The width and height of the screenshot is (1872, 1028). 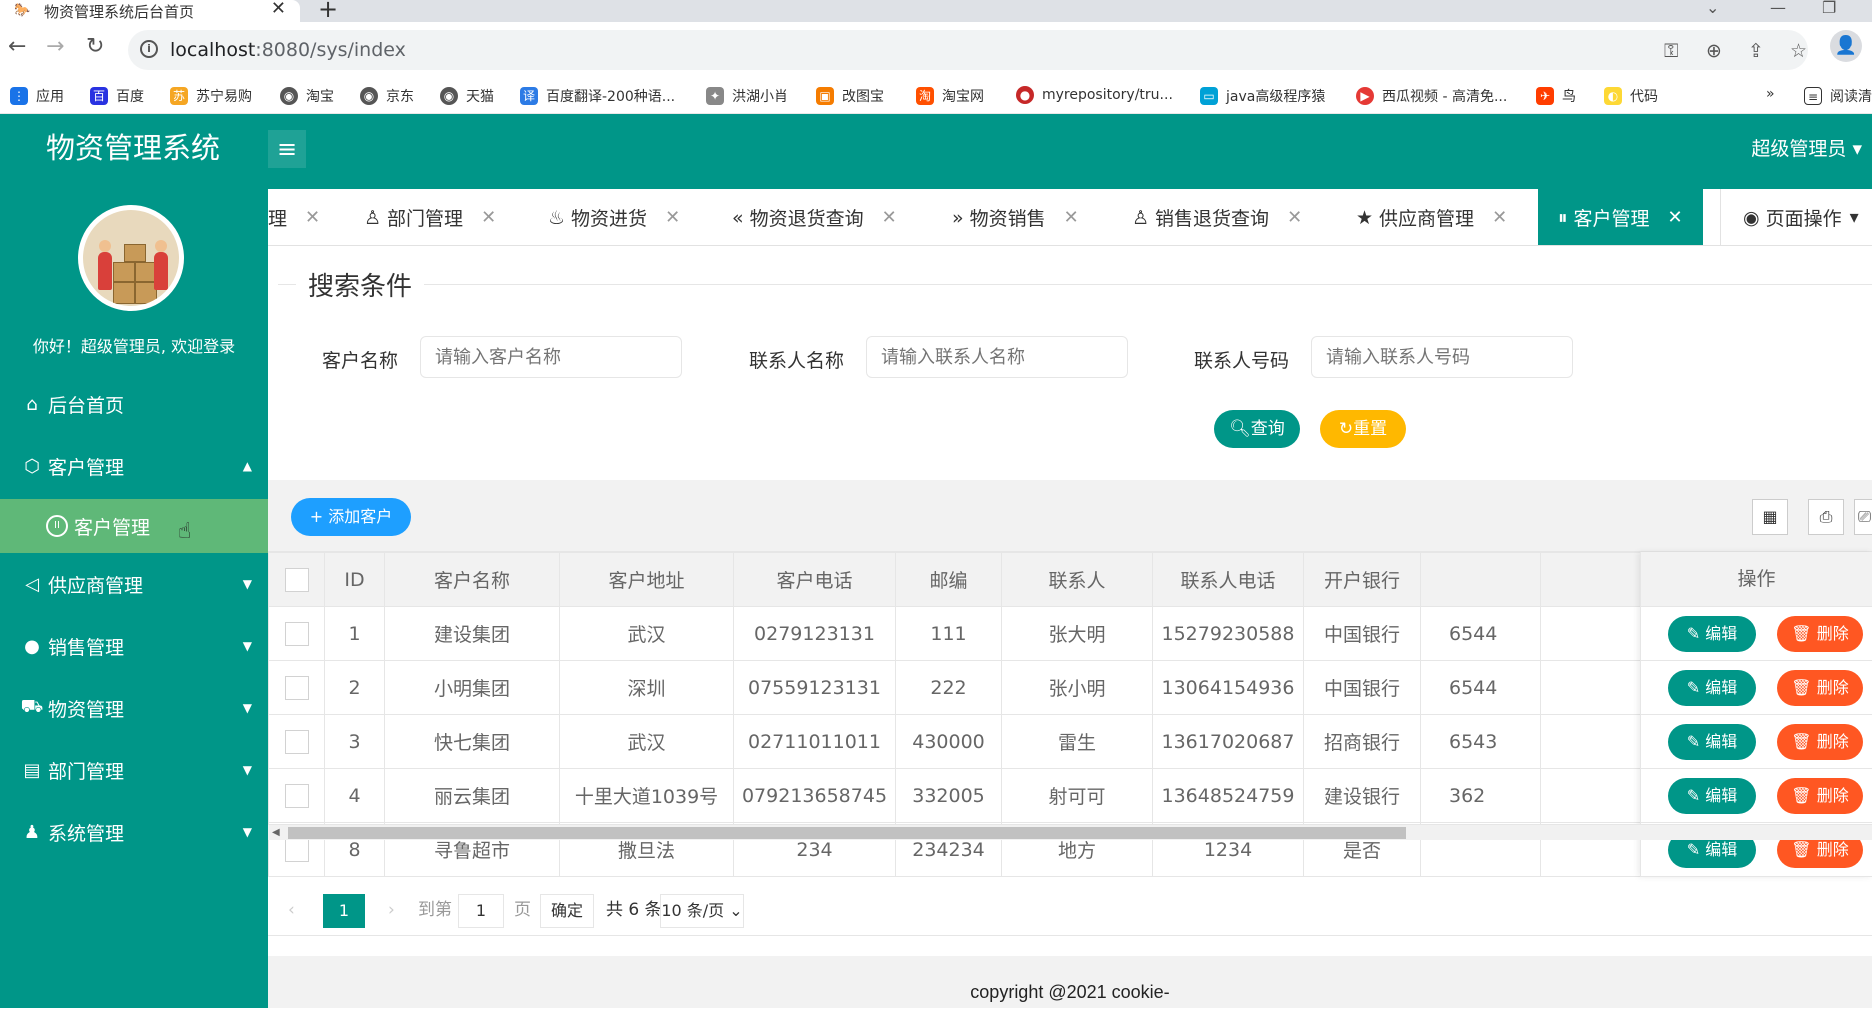 What do you see at coordinates (747, 96) in the screenshot?
I see `bookmark-honghu: ✦洪湖小肖` at bounding box center [747, 96].